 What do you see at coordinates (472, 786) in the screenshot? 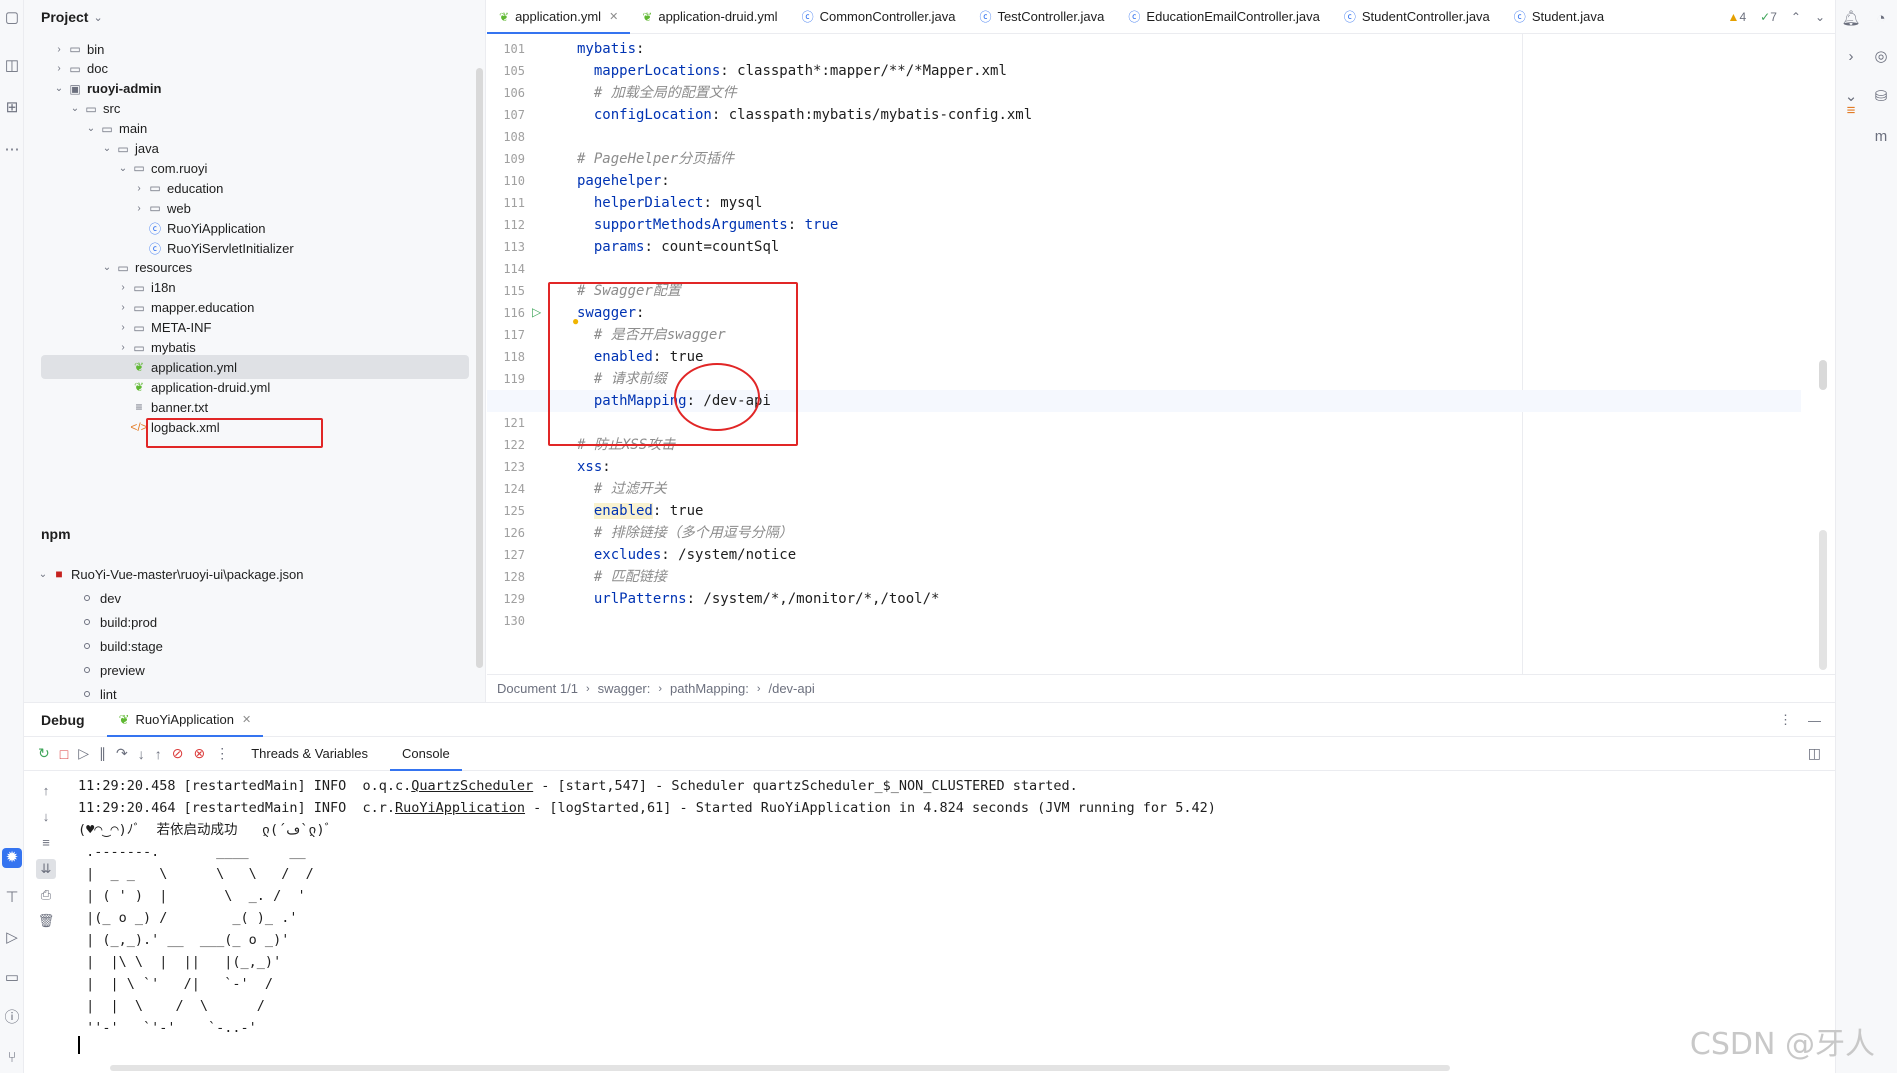
I see `console-link: QuartzScheduler` at bounding box center [472, 786].